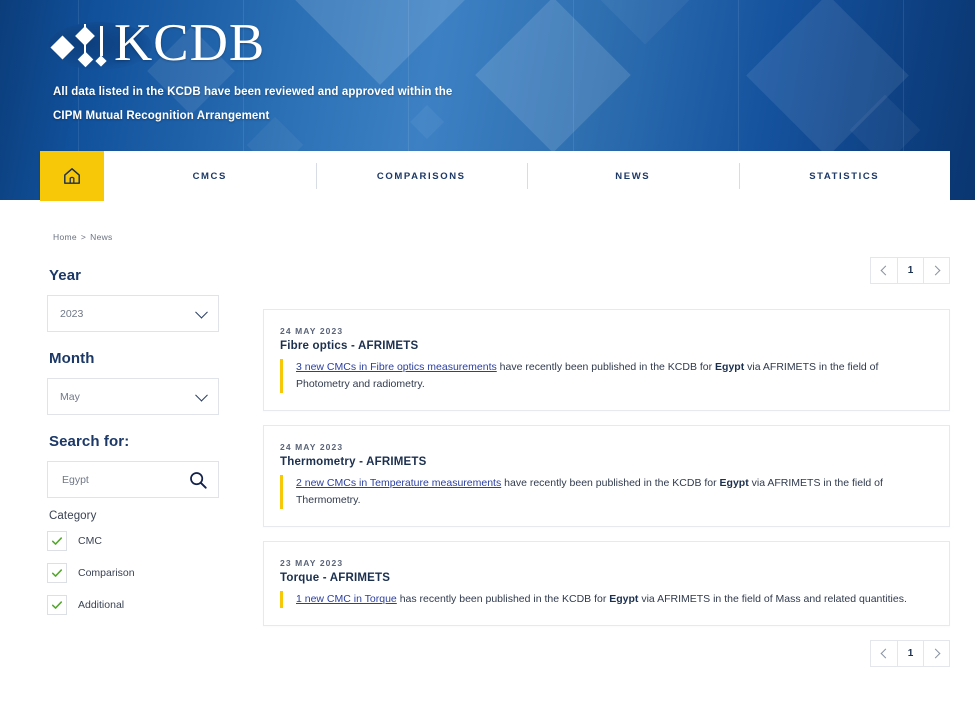 This screenshot has height=720, width=975. What do you see at coordinates (312, 563) in the screenshot?
I see `news-card-date: 23 MAY 2023` at bounding box center [312, 563].